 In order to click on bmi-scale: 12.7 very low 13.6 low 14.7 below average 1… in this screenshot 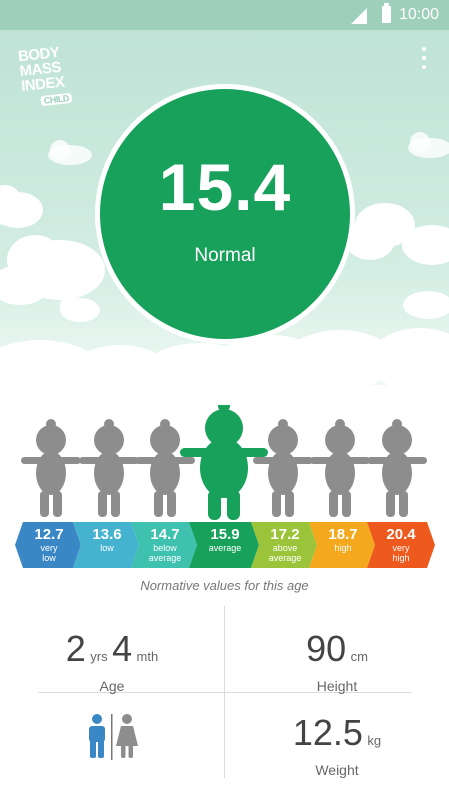, I will do `click(225, 545)`.